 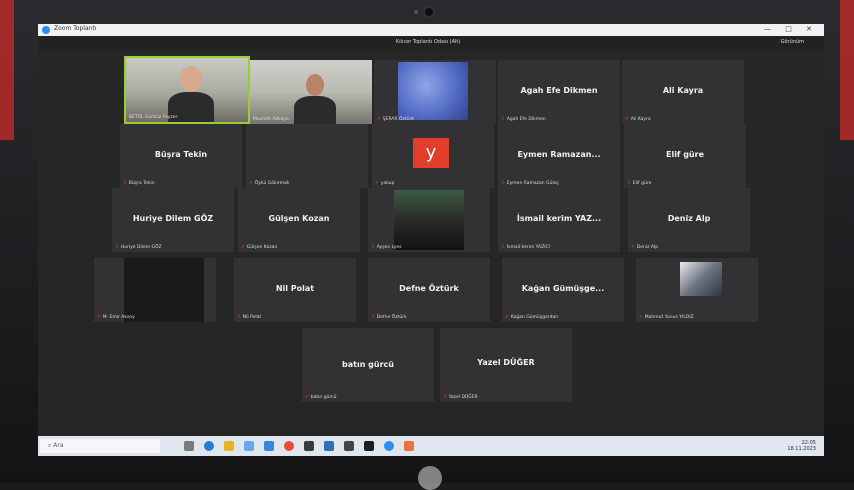 I want to click on participant-name: Nil Polat, so click(x=295, y=288).